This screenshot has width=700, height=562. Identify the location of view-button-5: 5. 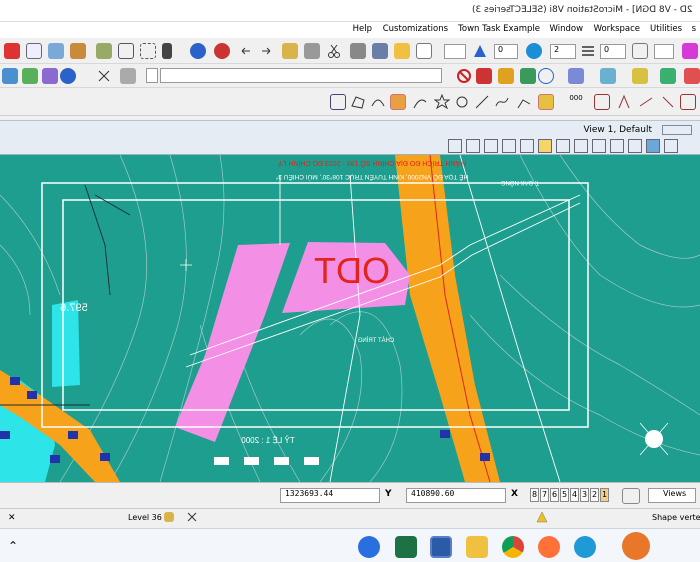
(564, 495).